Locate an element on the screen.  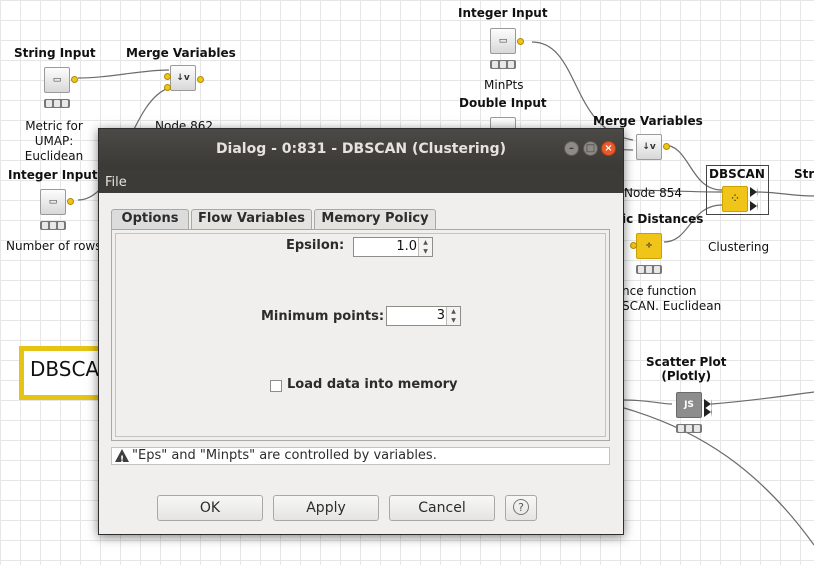
distance-icon: ÷ is located at coordinates (649, 246).